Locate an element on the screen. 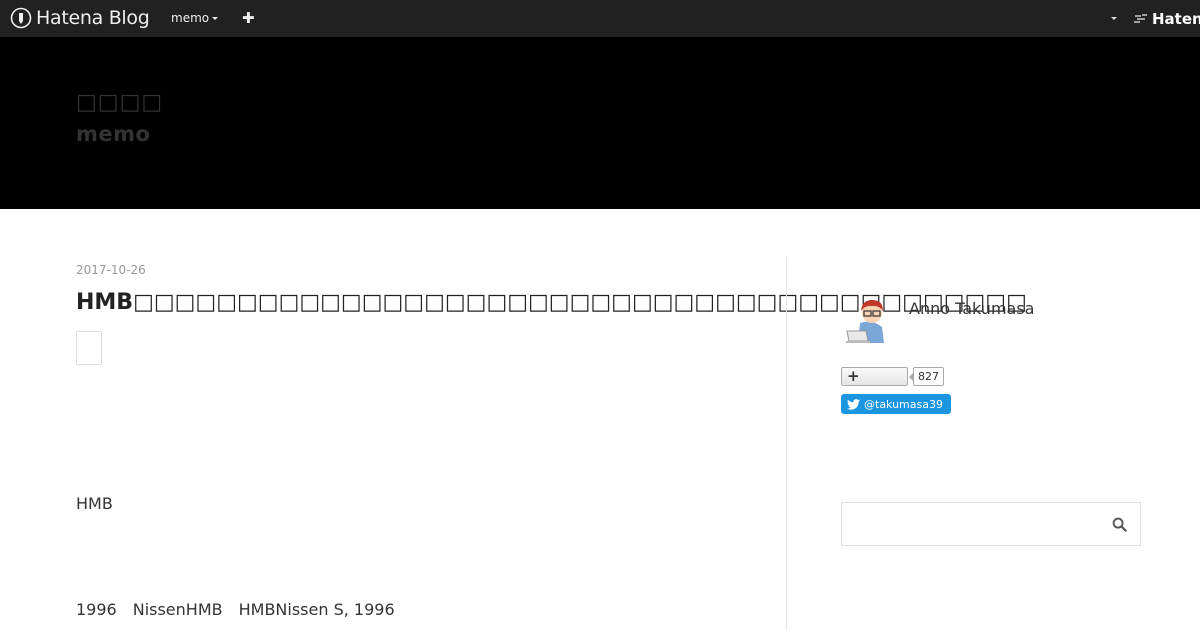 The image size is (1200, 630). hatena-label: Hatena is located at coordinates (1176, 19).